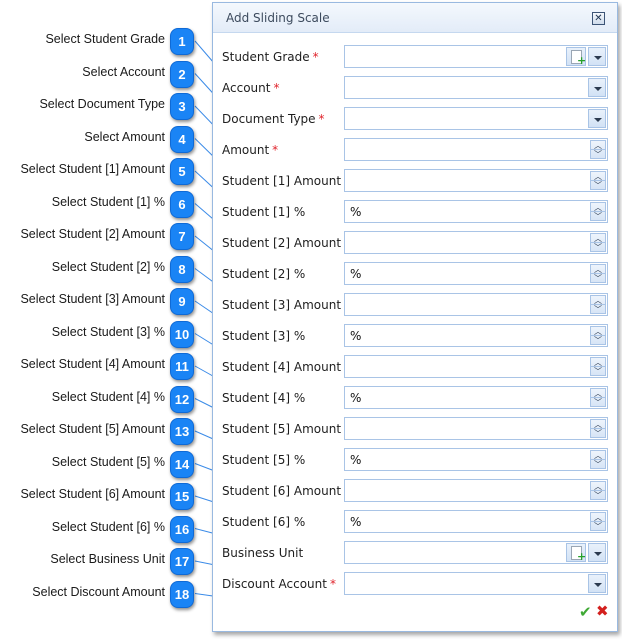  I want to click on account-input, so click(476, 87).